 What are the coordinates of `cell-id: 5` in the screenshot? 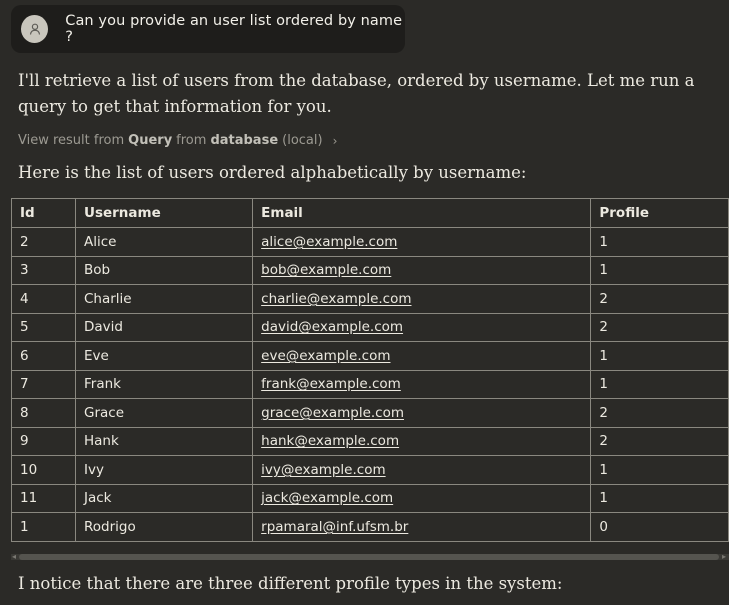 It's located at (43, 327).